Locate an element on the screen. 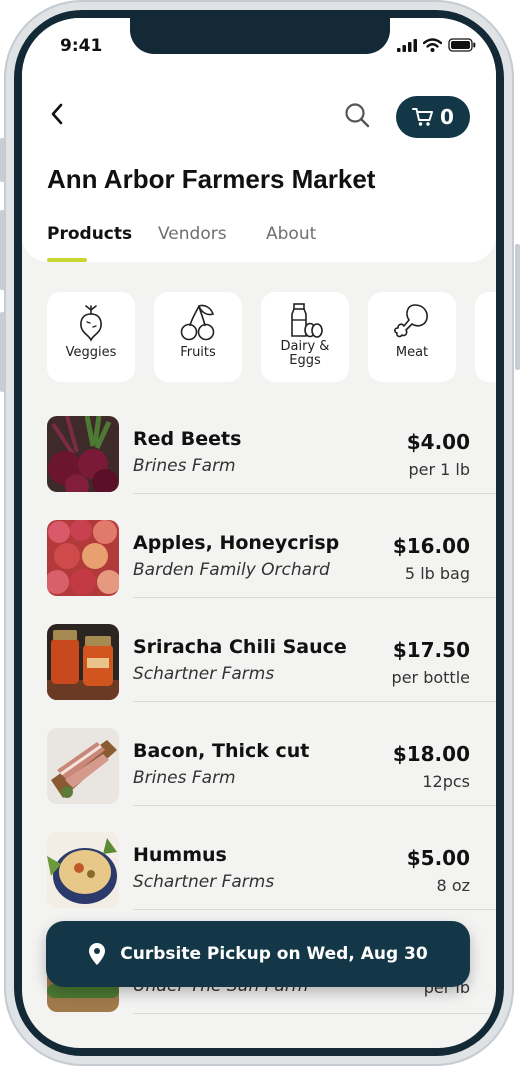 This screenshot has height=1068, width=520. search-button is located at coordinates (357, 115).